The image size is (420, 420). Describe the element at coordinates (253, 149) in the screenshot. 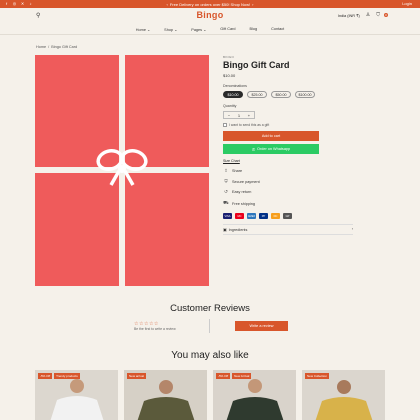

I see `whatsapp-icon: ✆` at that location.